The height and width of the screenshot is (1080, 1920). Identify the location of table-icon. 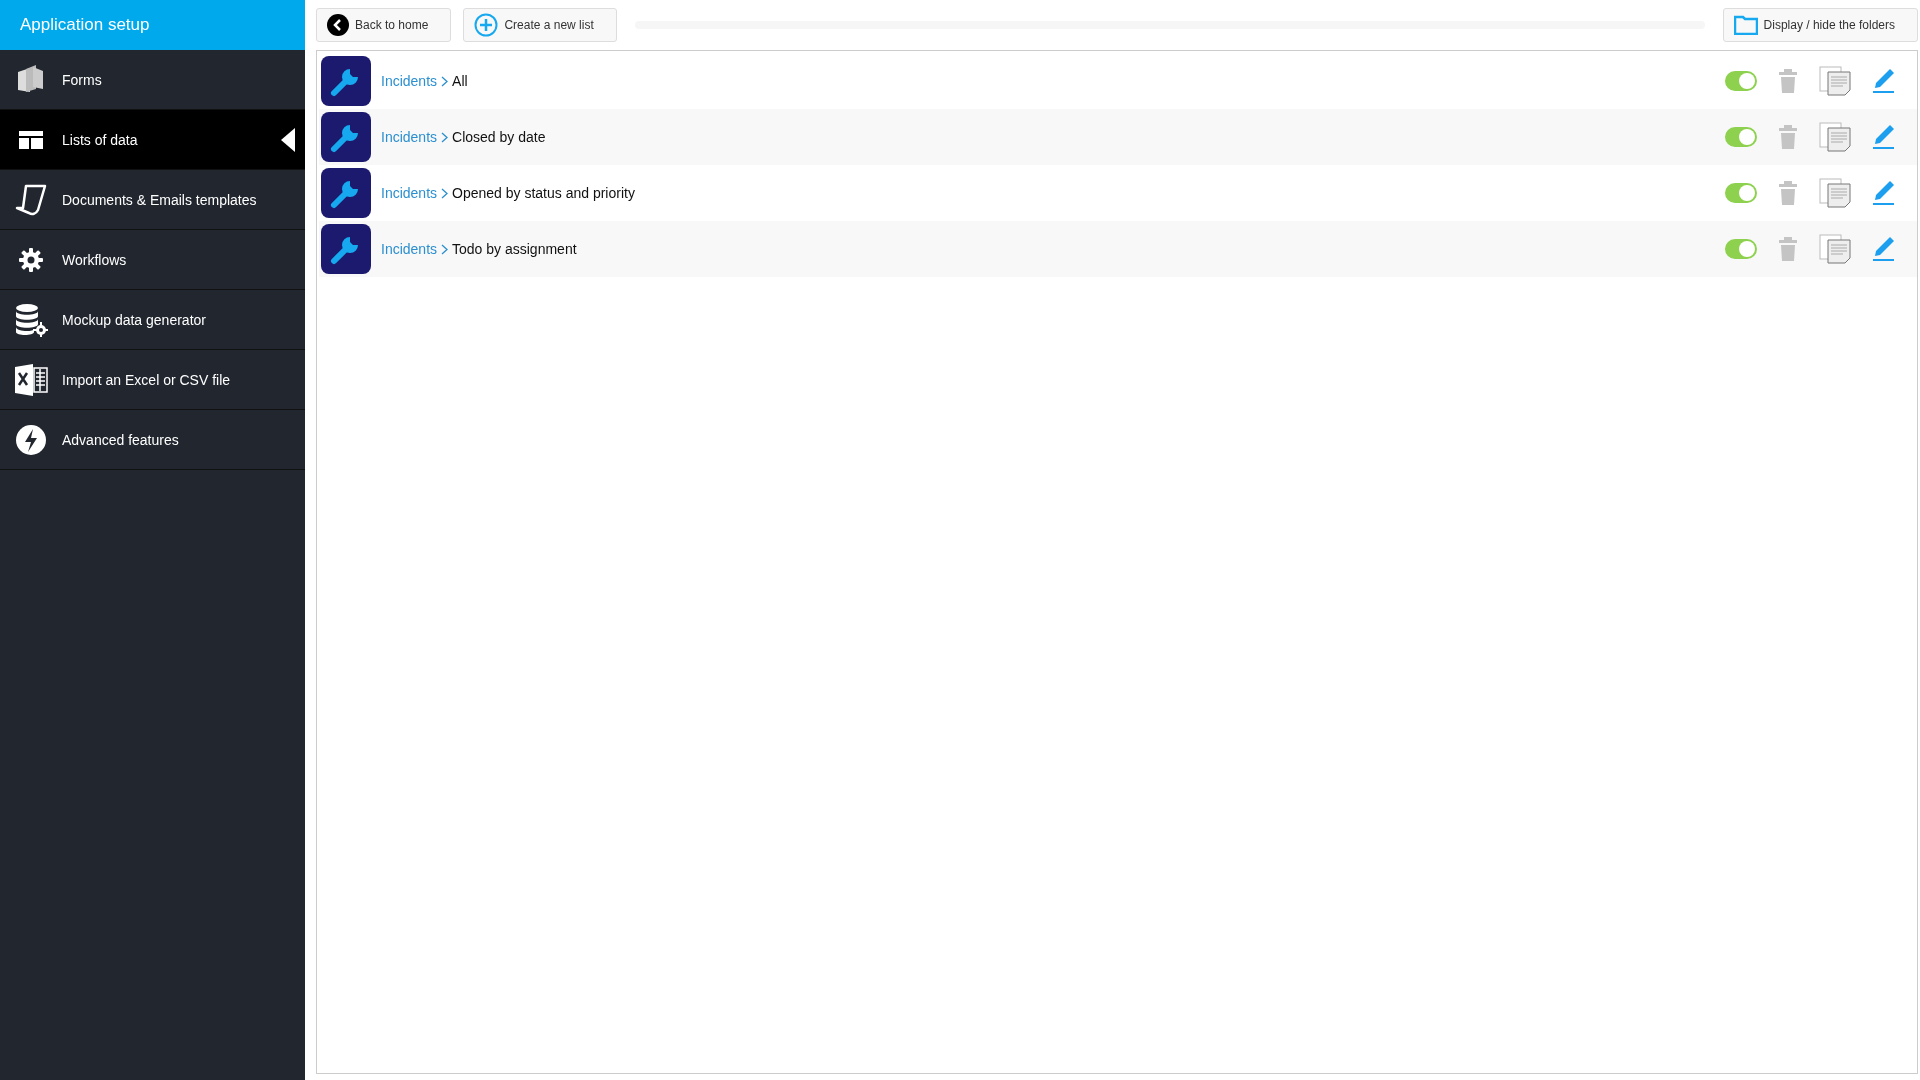
(31, 139).